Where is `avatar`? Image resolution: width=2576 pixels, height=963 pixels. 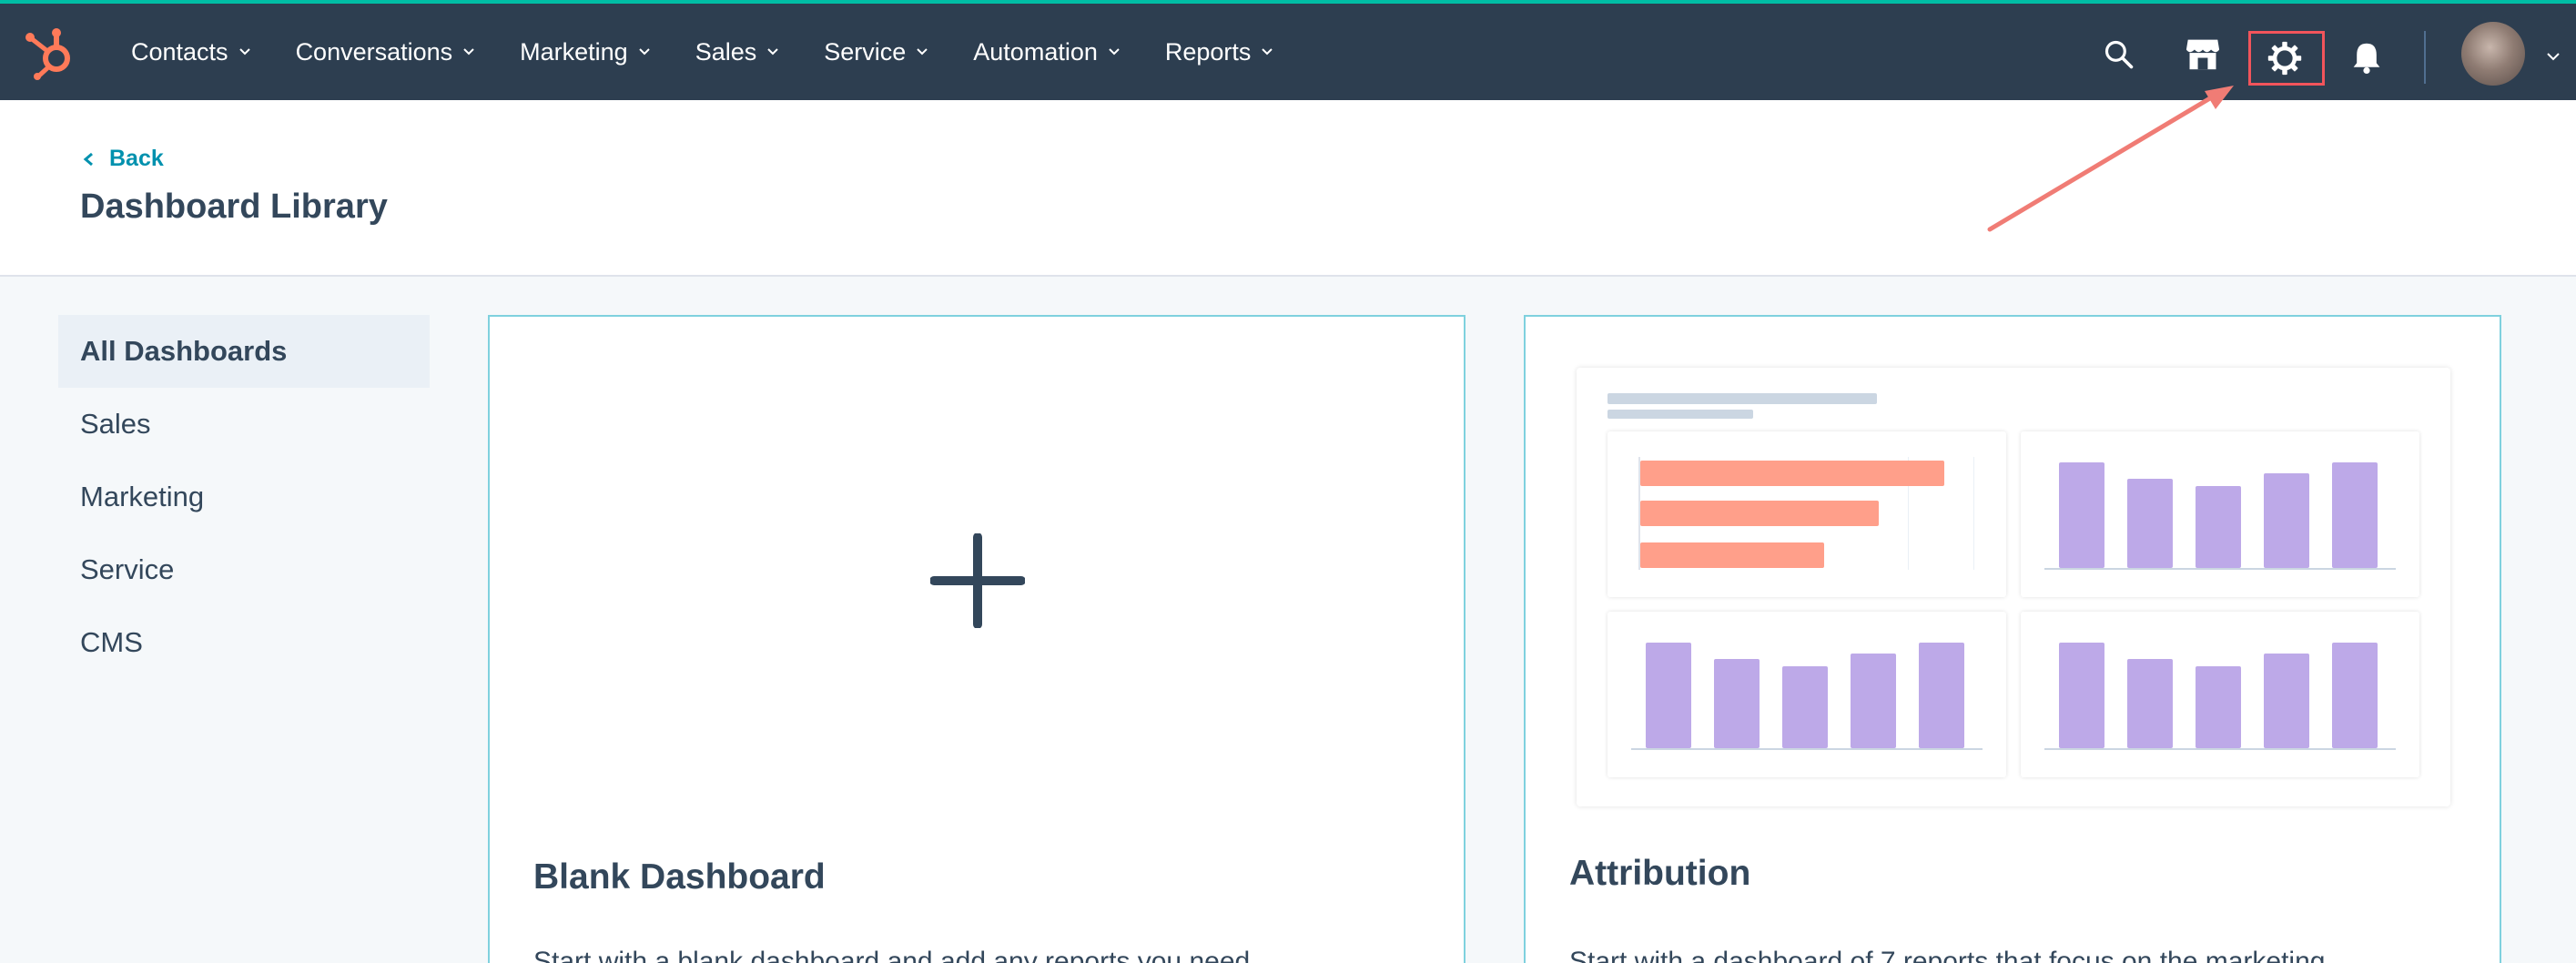
avatar is located at coordinates (2493, 54).